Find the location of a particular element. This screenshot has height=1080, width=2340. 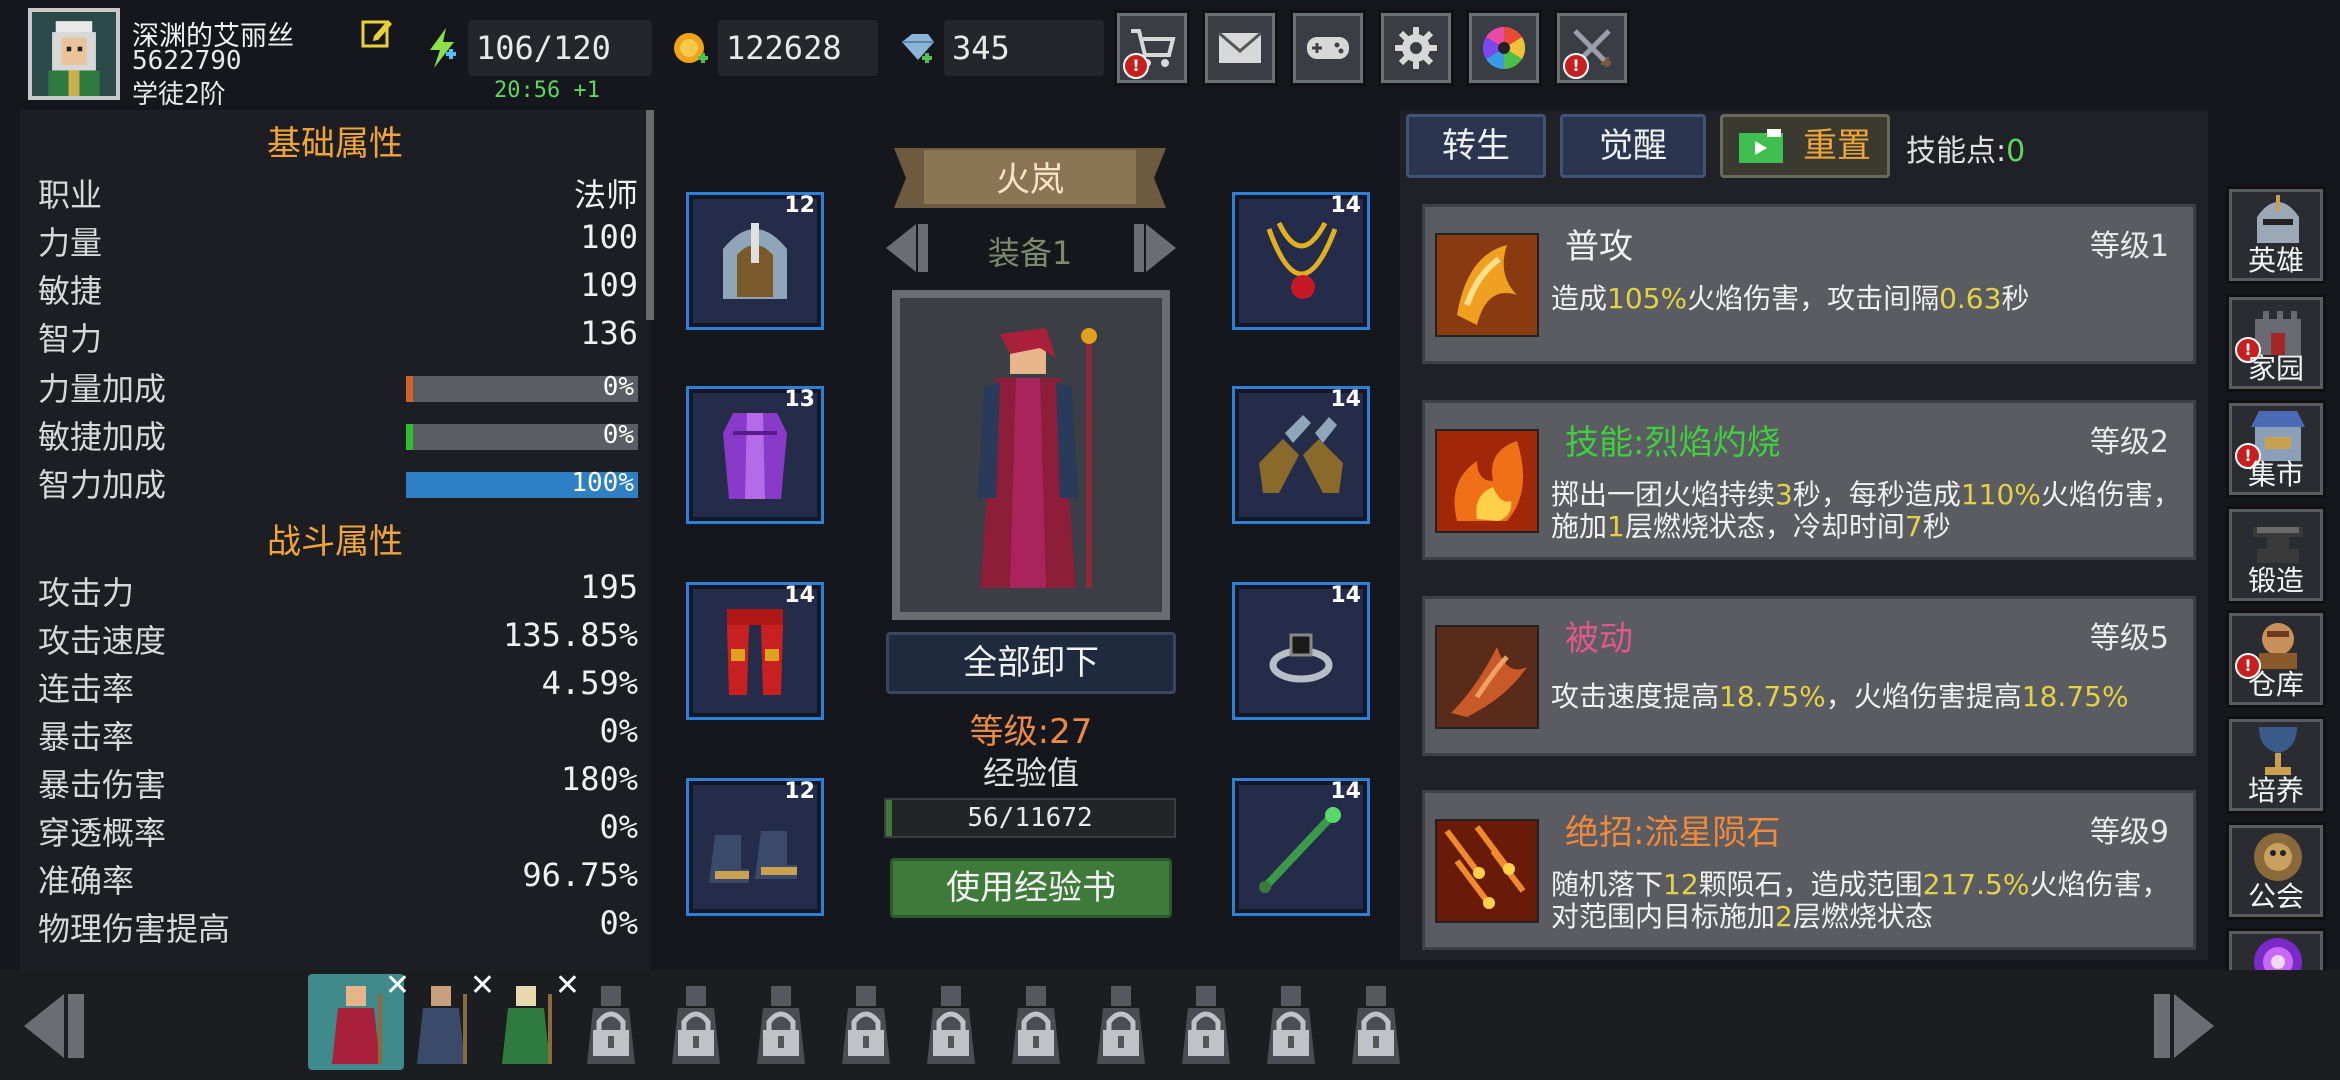

phoenix-icon is located at coordinates (1487, 285).